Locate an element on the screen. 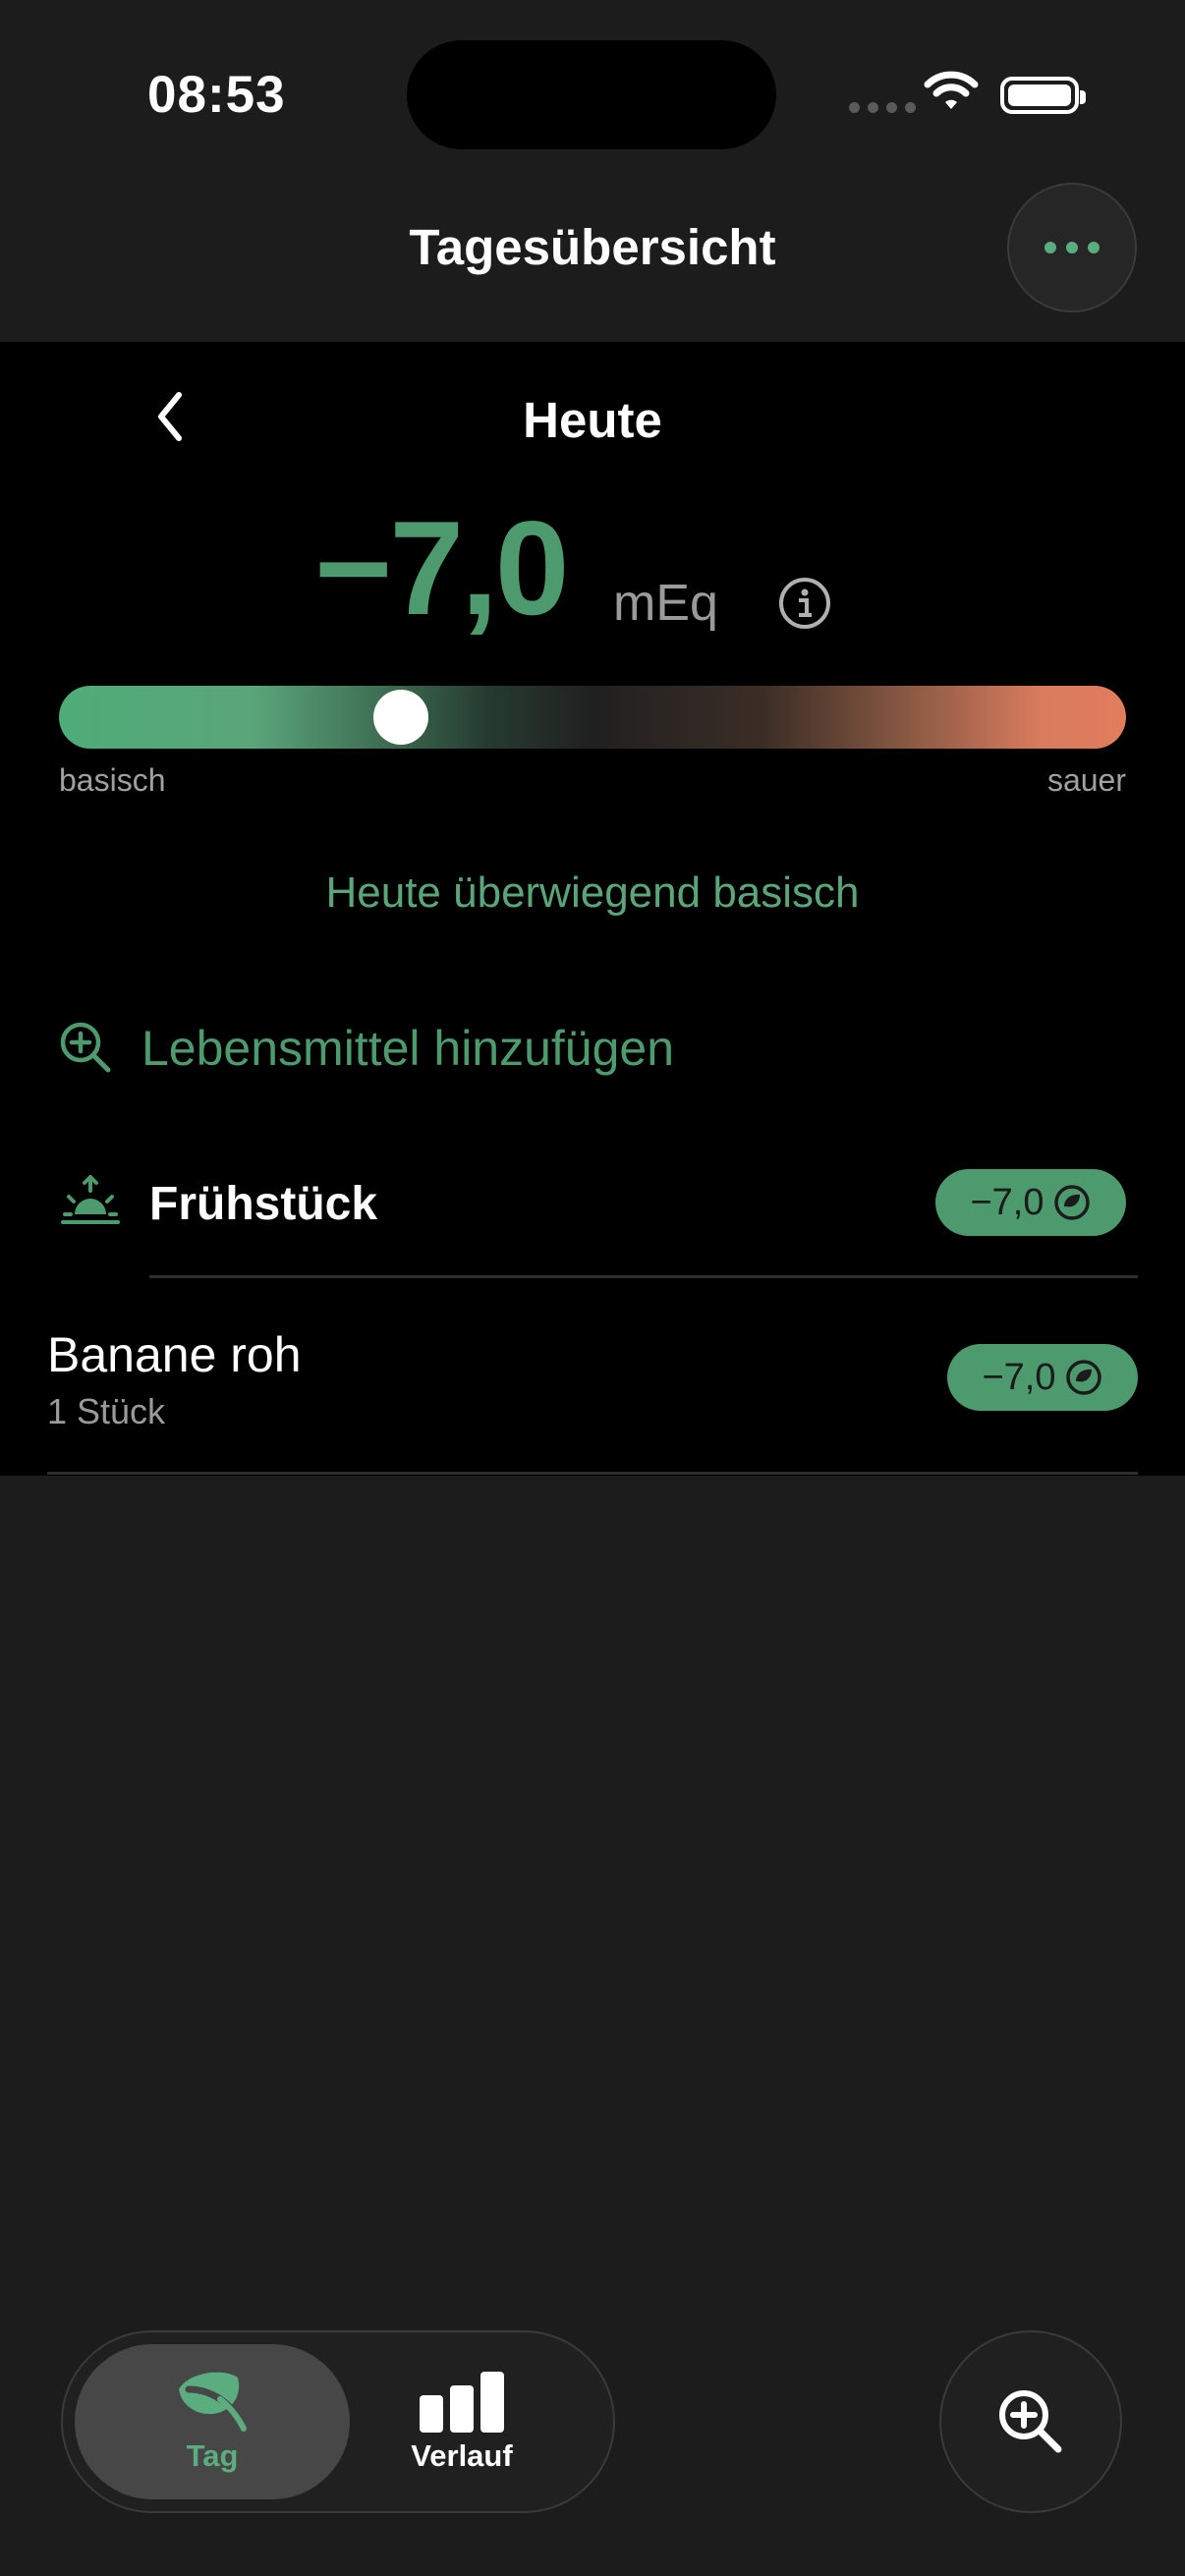 The width and height of the screenshot is (1185, 2576). day-title: Heute is located at coordinates (592, 420).